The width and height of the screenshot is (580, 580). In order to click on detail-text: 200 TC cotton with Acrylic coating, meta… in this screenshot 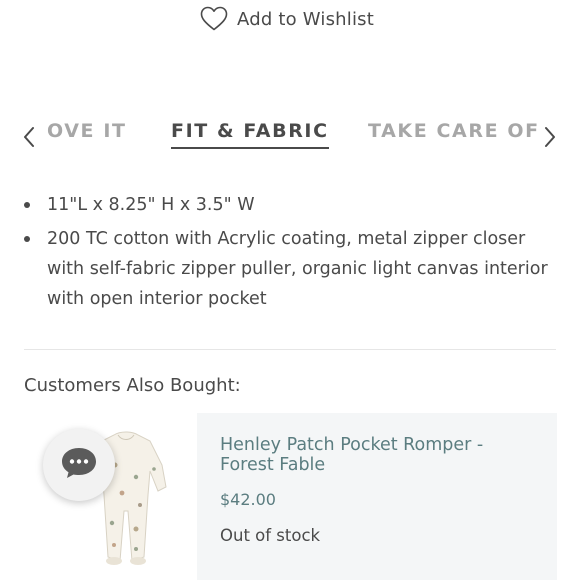, I will do `click(297, 269)`.